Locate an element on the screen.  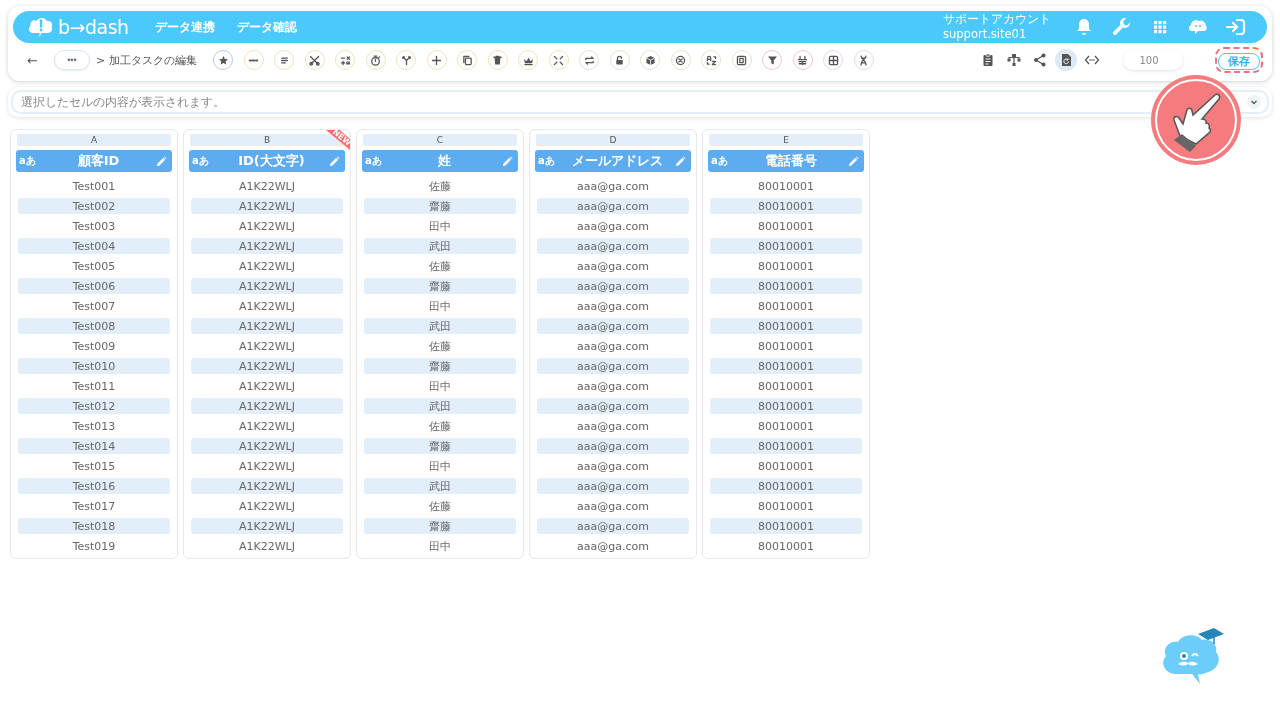
az-icon is located at coordinates (711, 60).